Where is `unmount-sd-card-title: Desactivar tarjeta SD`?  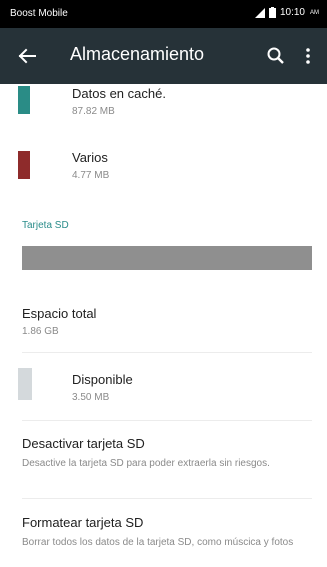
unmount-sd-card-title: Desactivar tarjeta SD is located at coordinates (83, 443).